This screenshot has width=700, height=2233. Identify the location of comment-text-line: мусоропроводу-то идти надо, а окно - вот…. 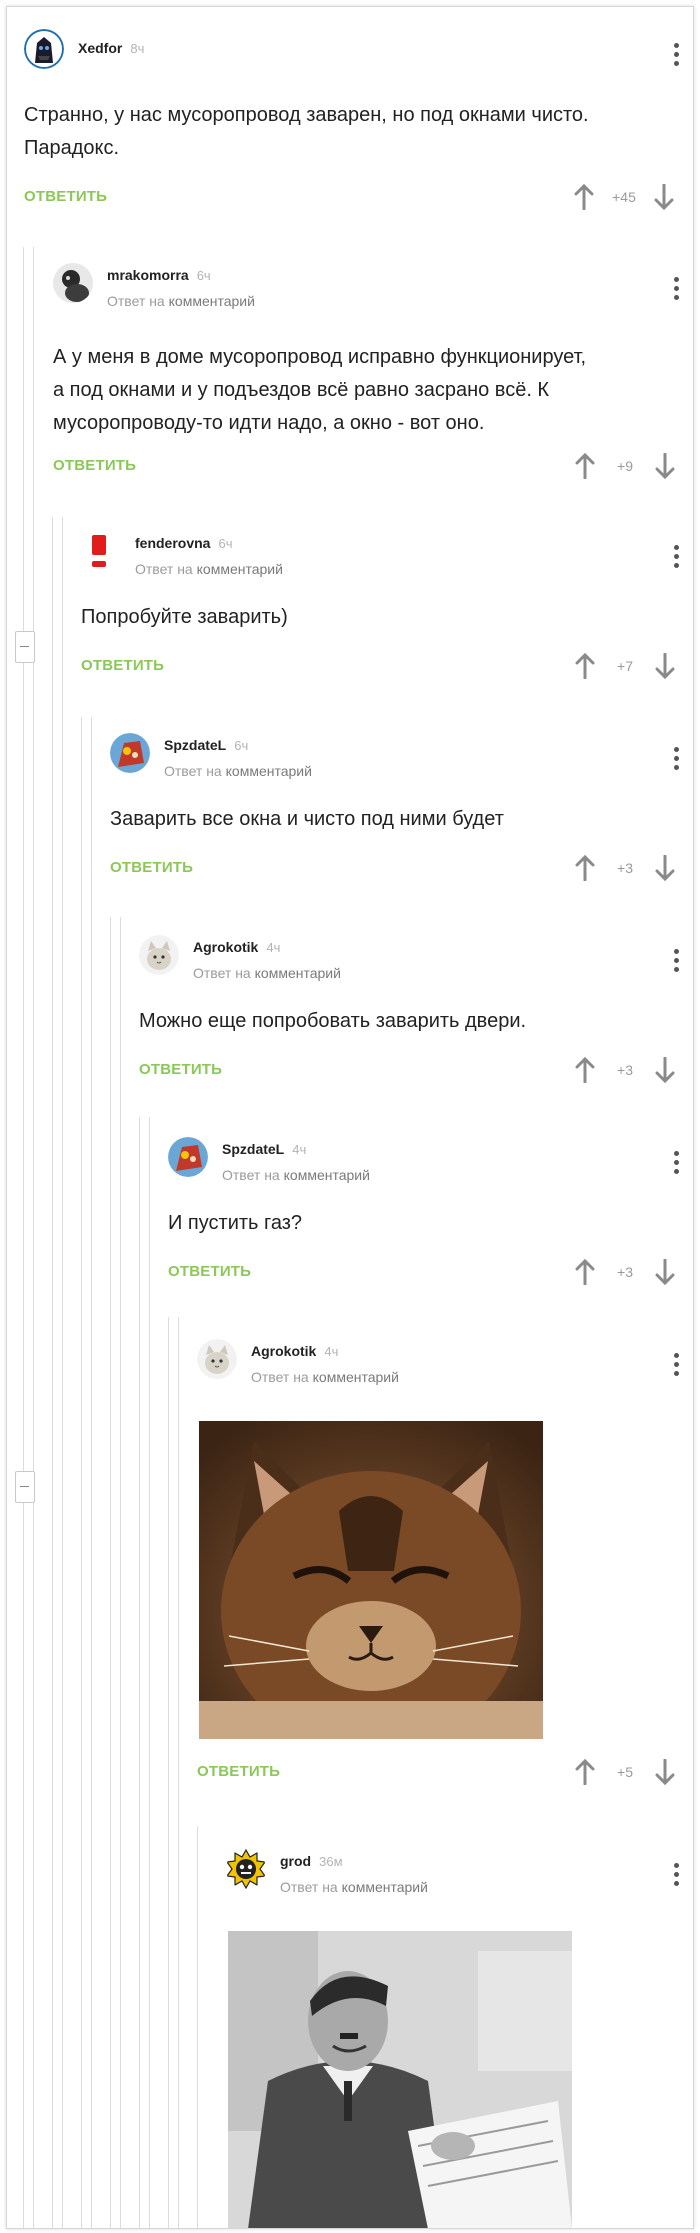
(269, 423).